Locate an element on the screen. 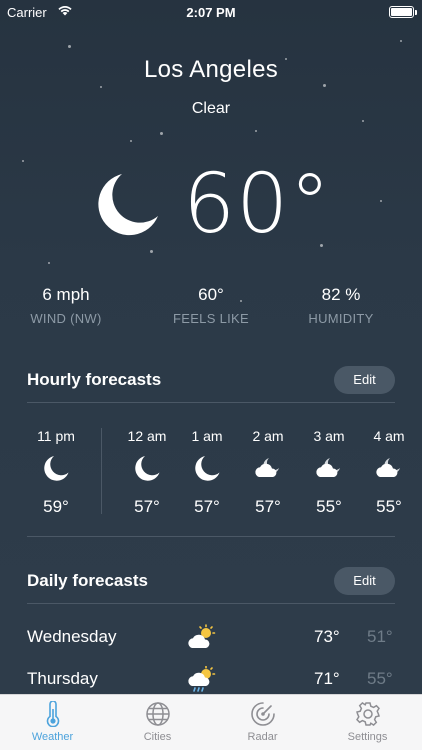 The width and height of the screenshot is (422, 750). current-condition: Clear is located at coordinates (211, 108).